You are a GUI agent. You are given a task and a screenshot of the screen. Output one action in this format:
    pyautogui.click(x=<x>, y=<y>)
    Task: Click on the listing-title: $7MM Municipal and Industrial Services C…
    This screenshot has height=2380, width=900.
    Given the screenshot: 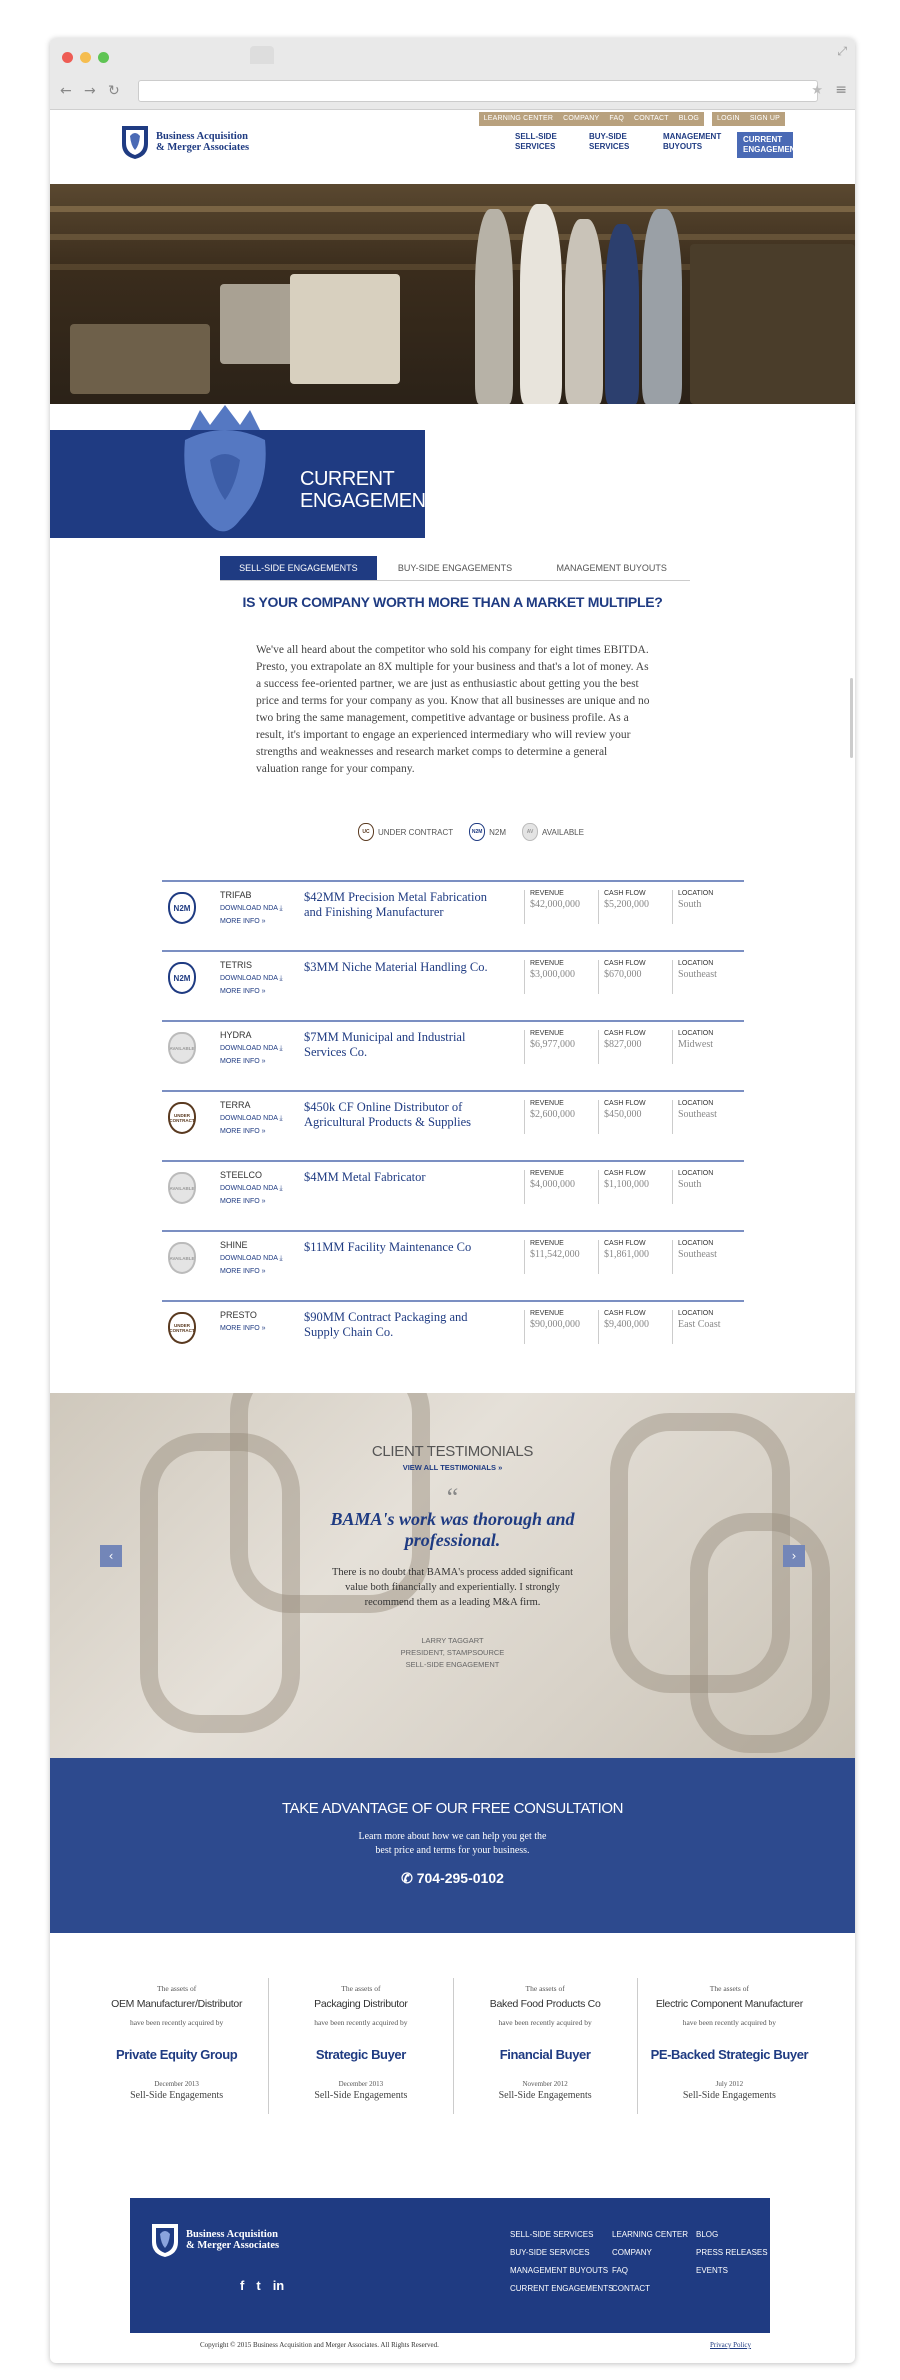 What is the action you would take?
    pyautogui.click(x=404, y=1045)
    